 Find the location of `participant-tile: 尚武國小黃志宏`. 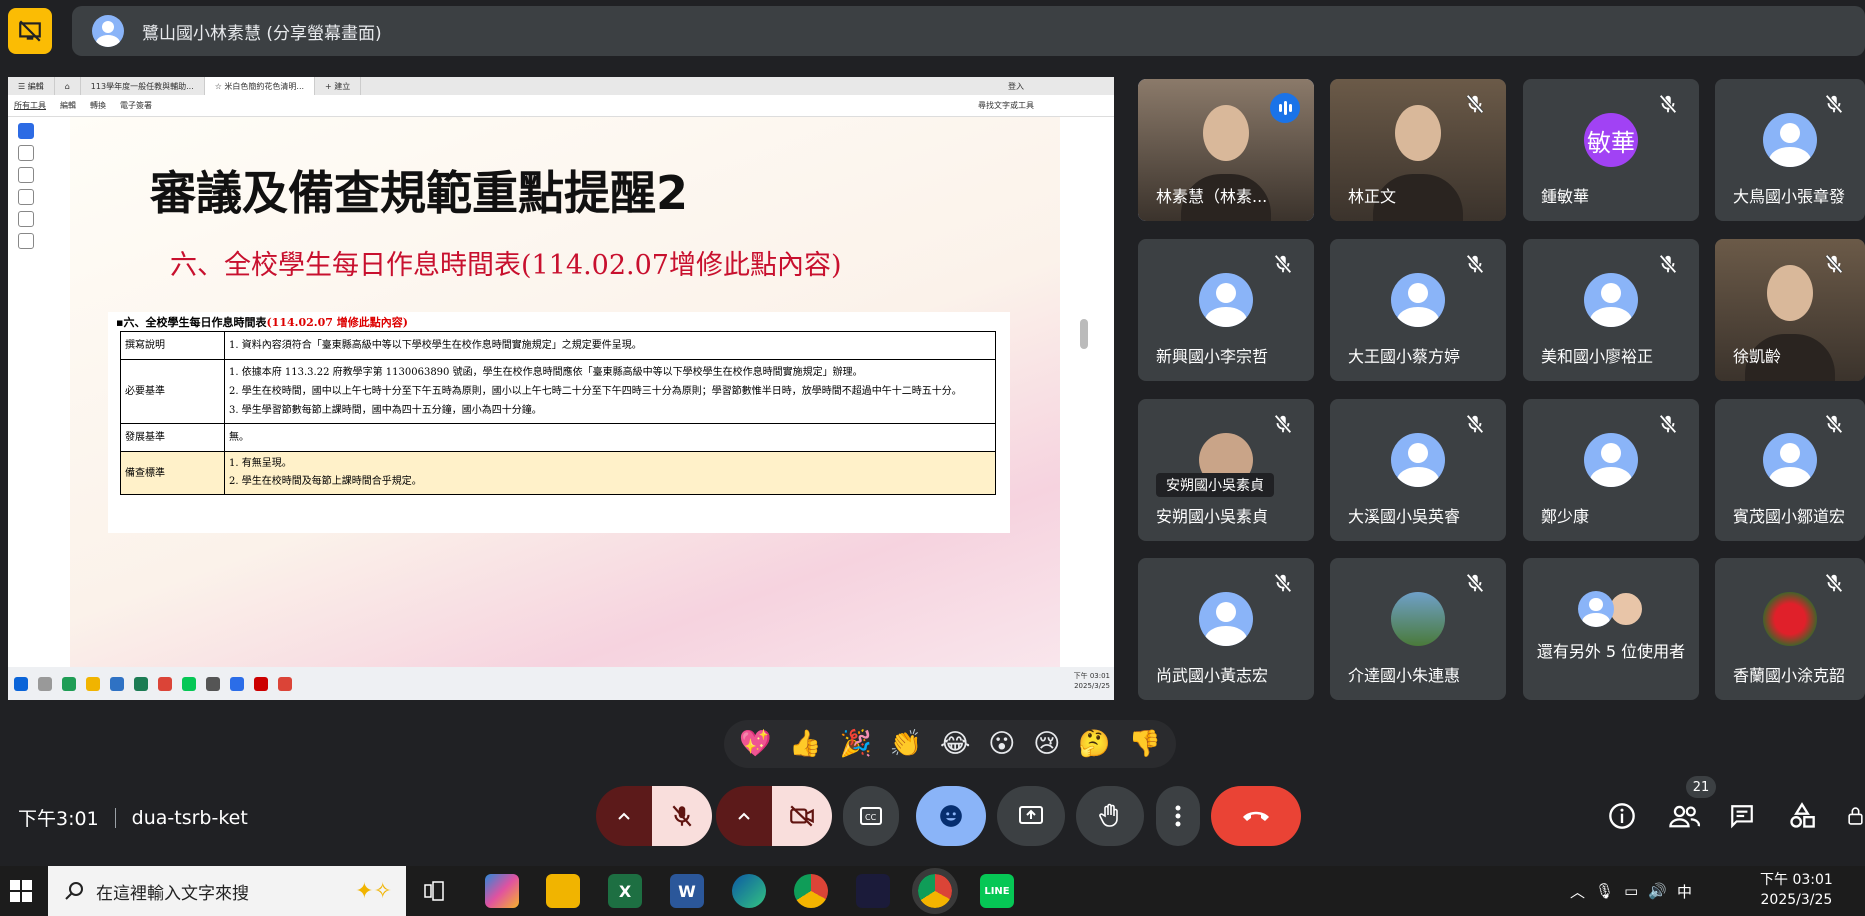

participant-tile: 尚武國小黃志宏 is located at coordinates (1226, 629).